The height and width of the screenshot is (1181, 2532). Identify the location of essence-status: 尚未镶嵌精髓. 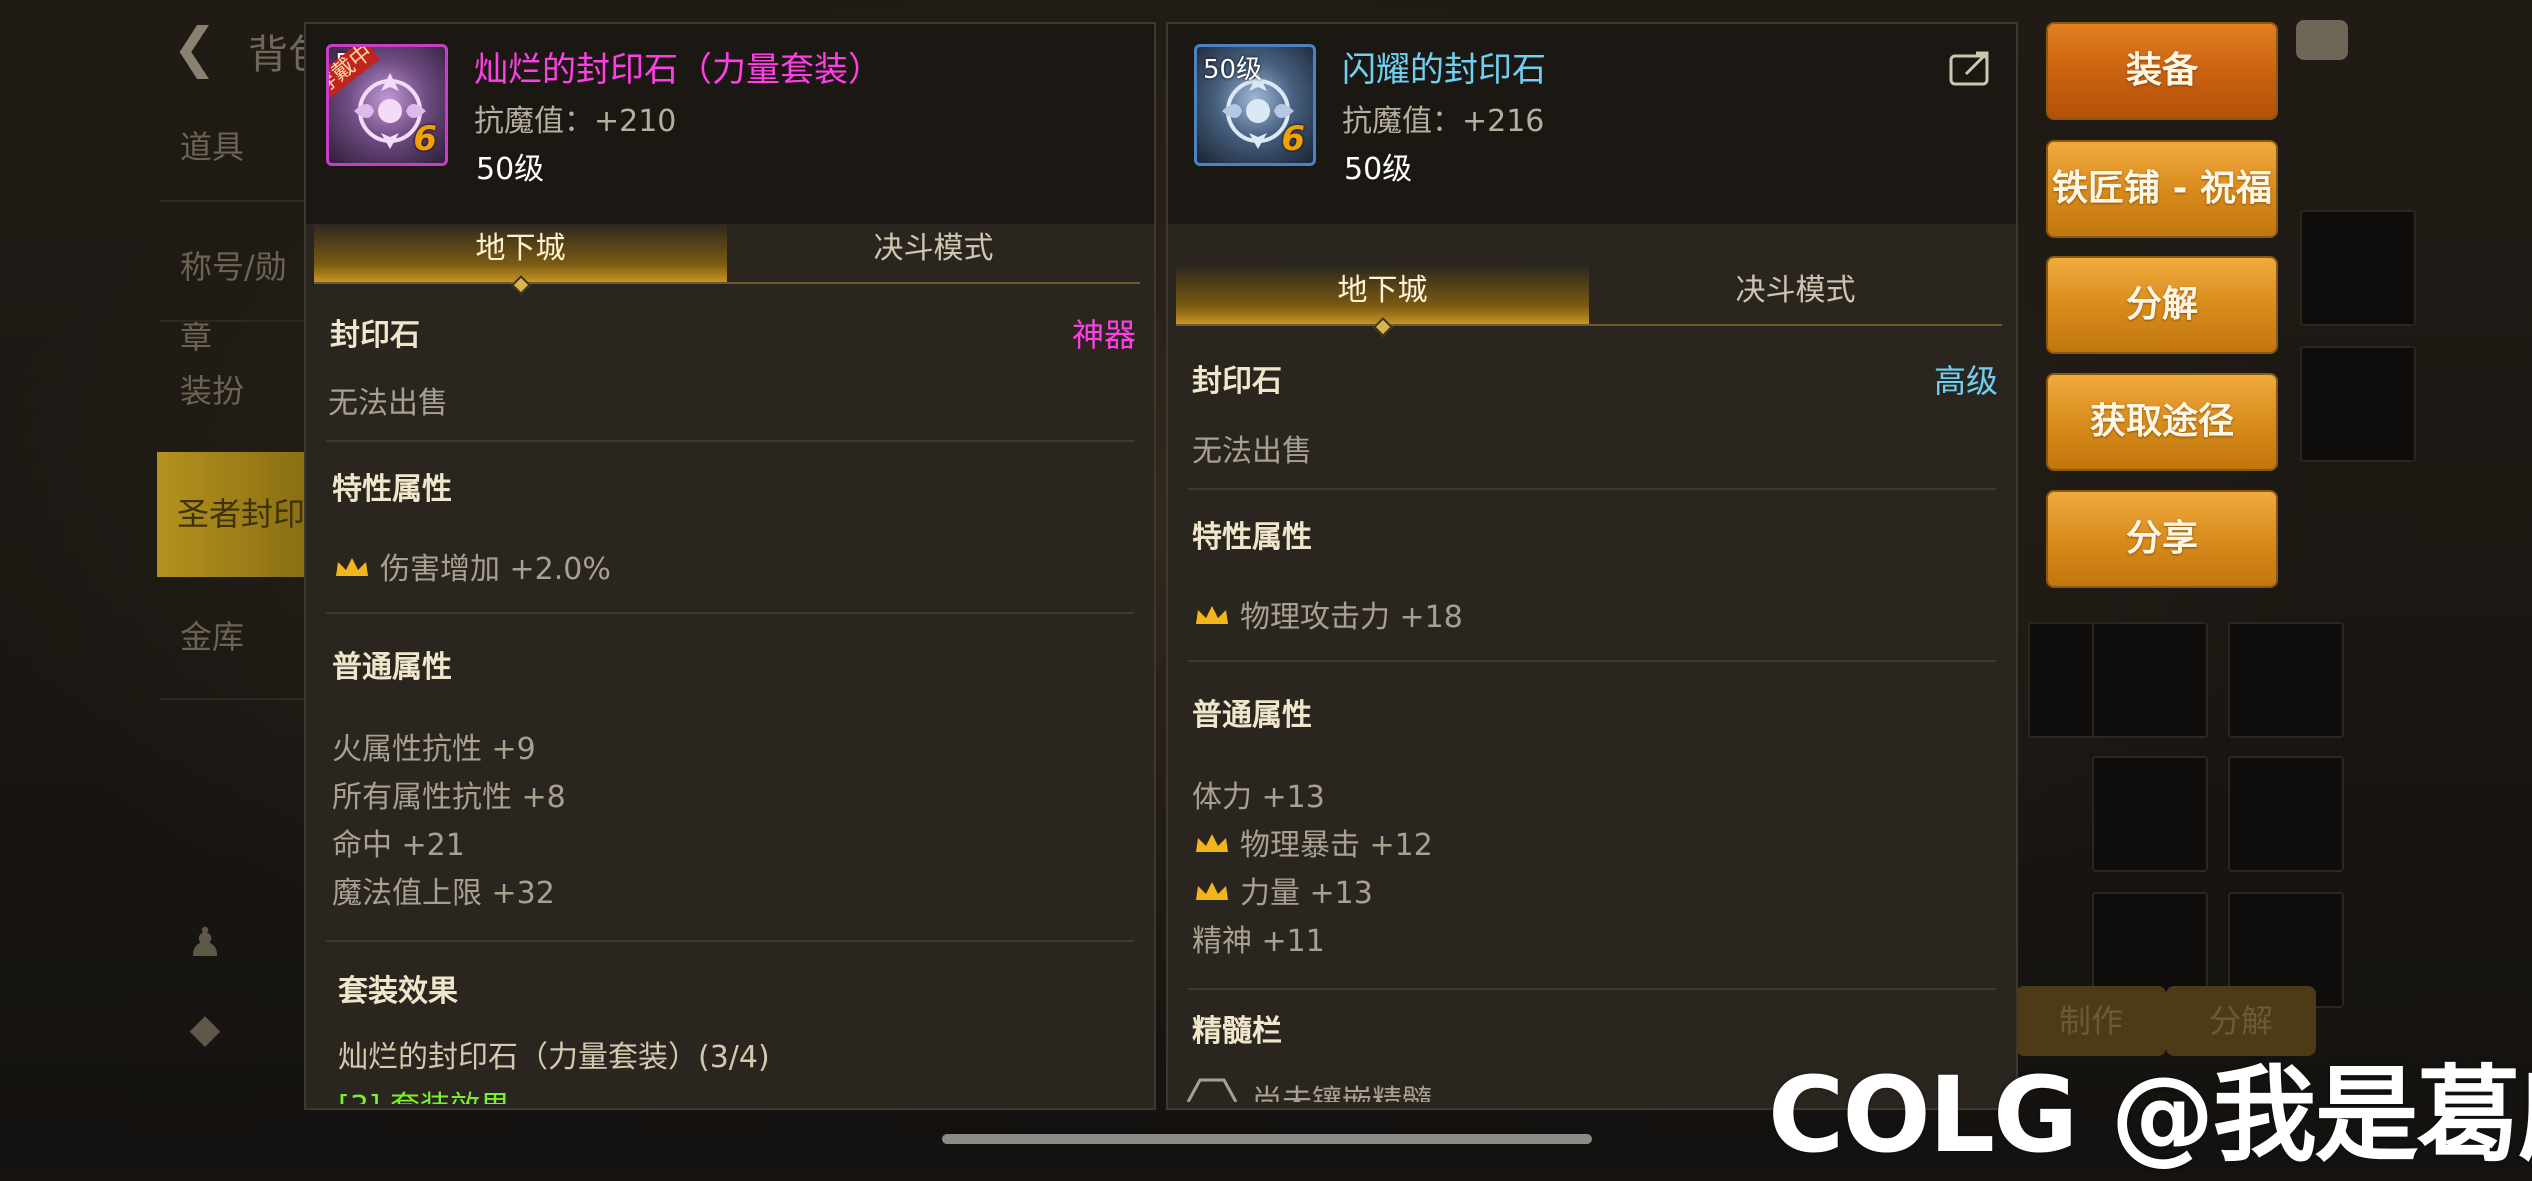
(1342, 1093).